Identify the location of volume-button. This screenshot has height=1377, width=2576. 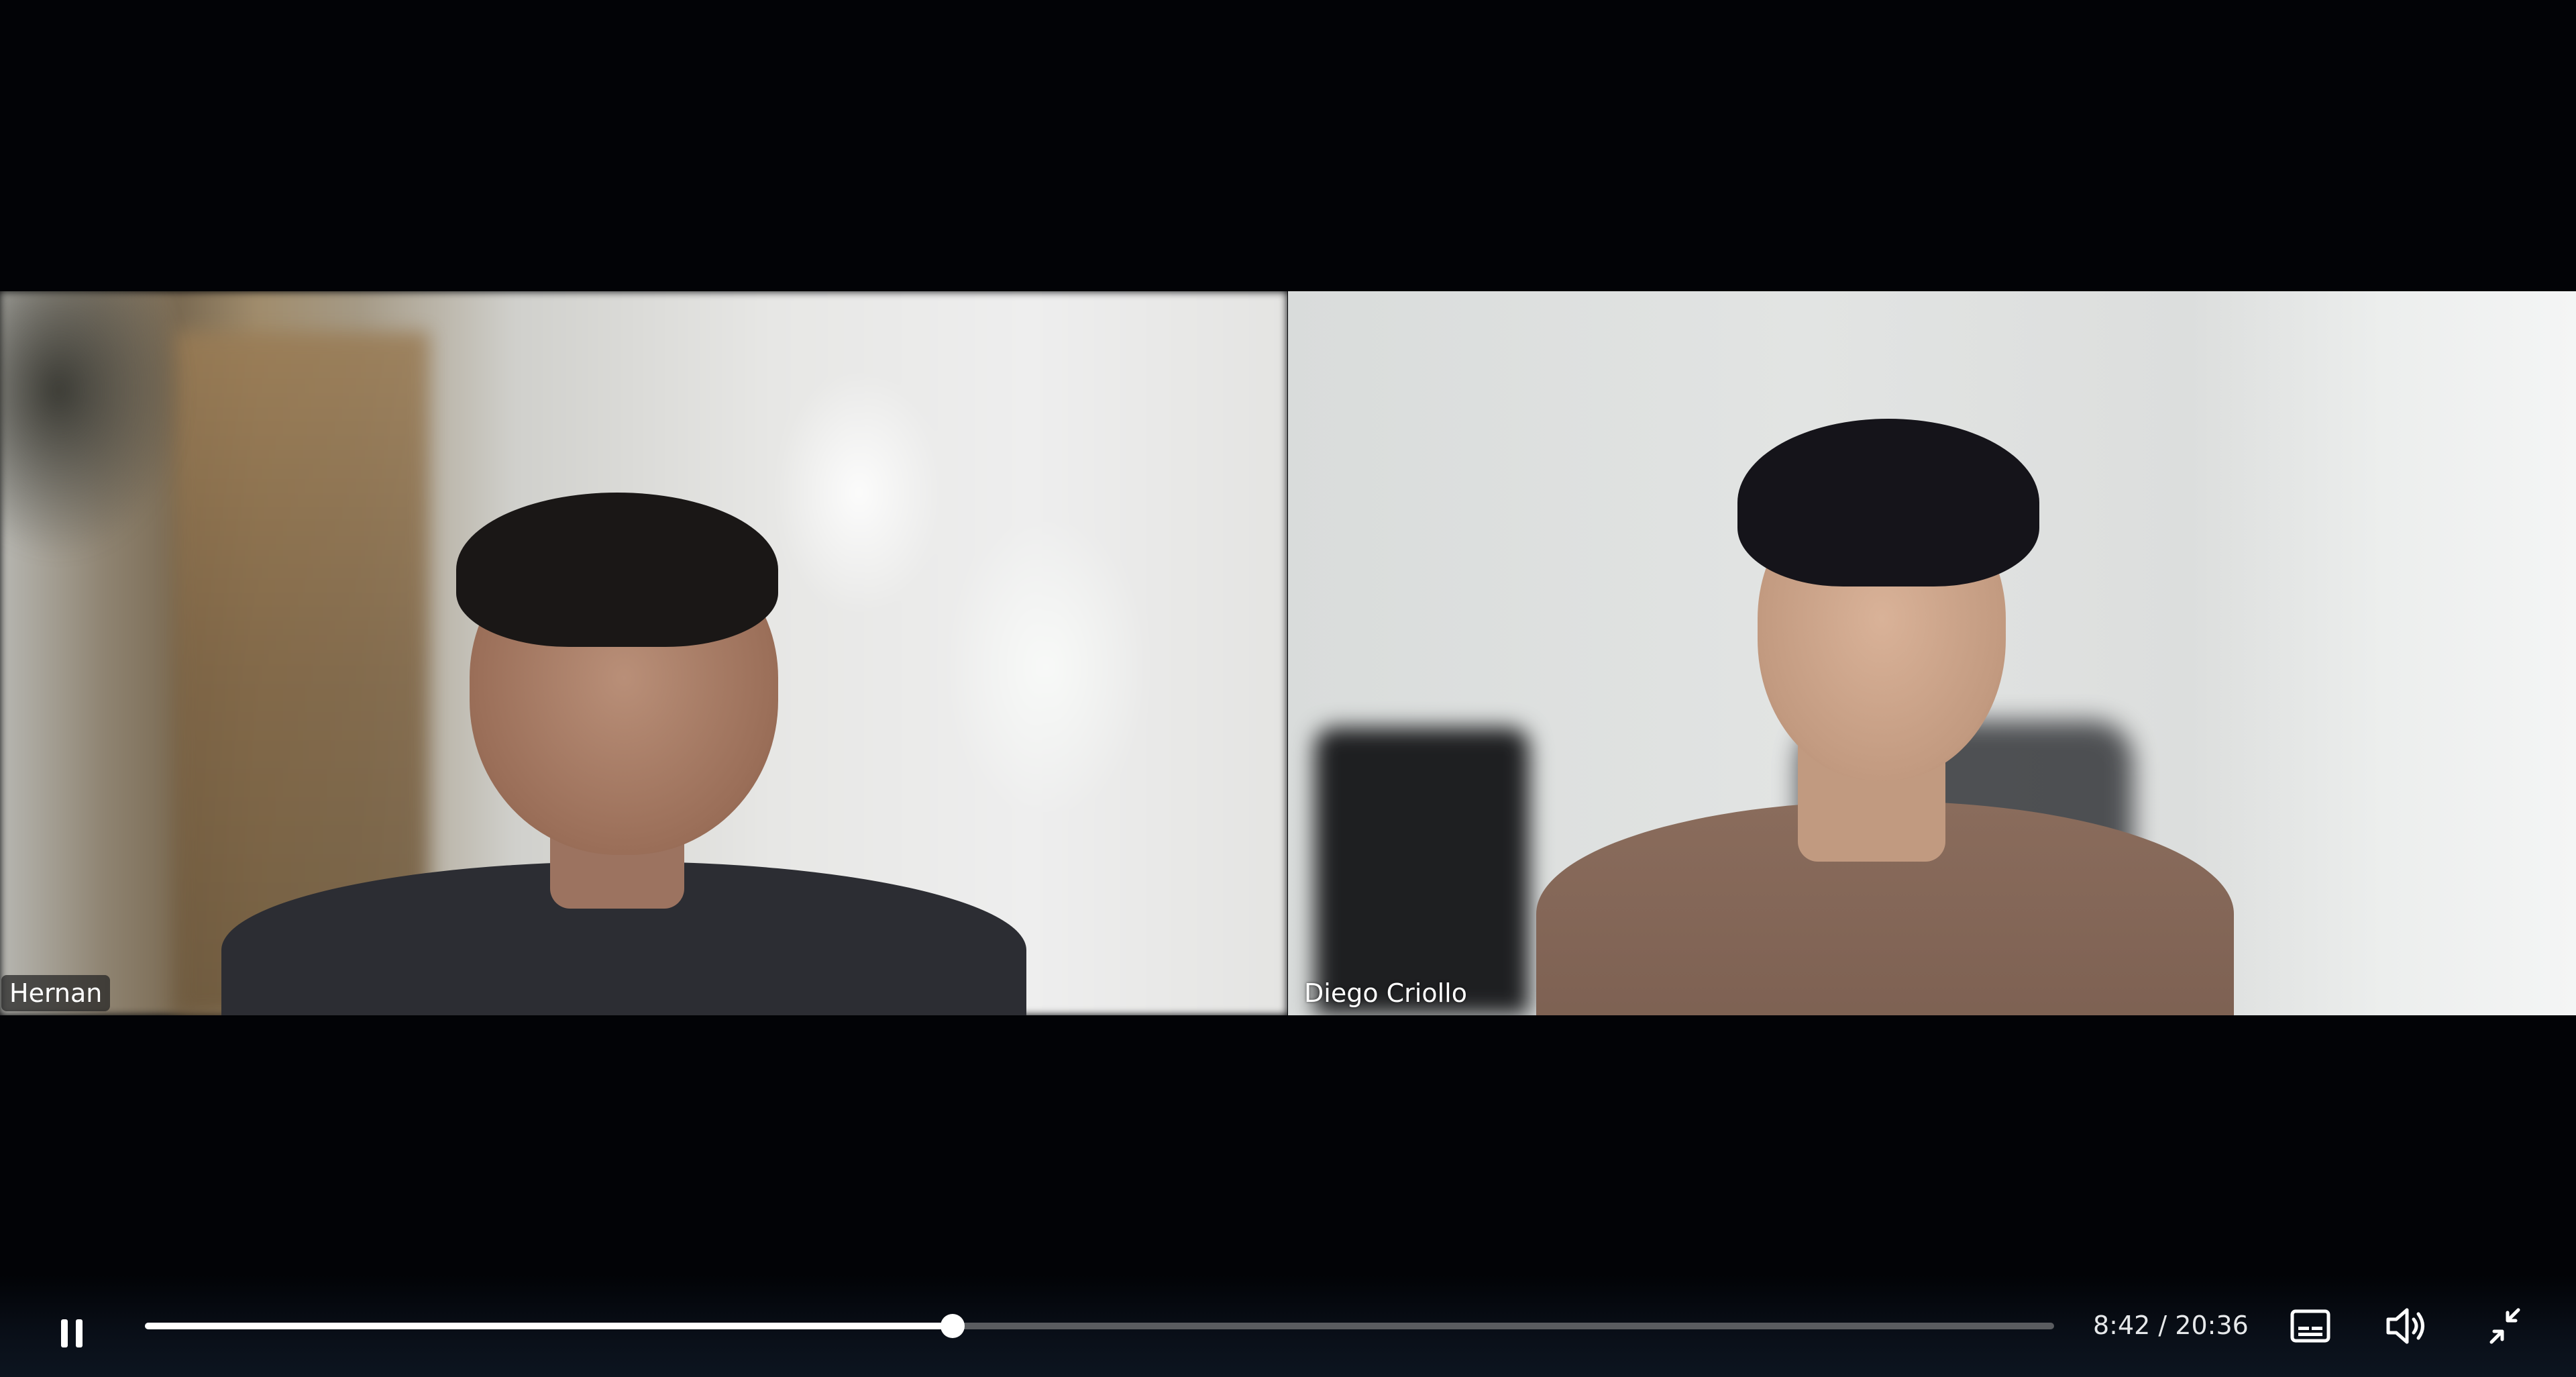
(2407, 1326).